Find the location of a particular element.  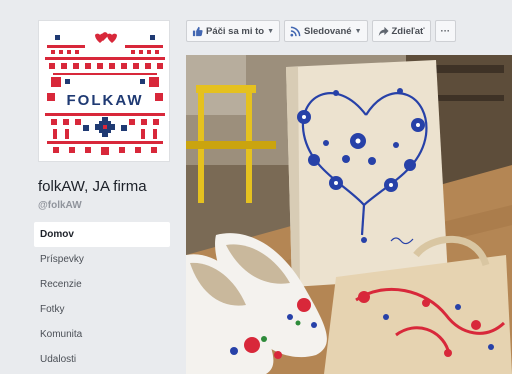

share-arrow-icon is located at coordinates (383, 31).